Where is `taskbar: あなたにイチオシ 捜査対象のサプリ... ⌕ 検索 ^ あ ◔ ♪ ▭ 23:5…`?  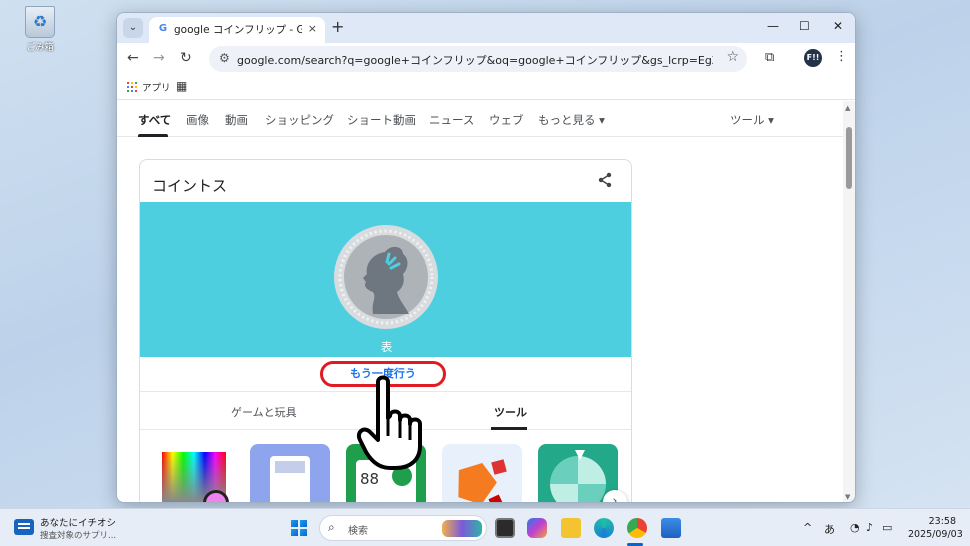
taskbar: あなたにイチオシ 捜査対象のサプリ... ⌕ 検索 ^ あ ◔ ♪ ▭ 23:5… is located at coordinates (485, 527).